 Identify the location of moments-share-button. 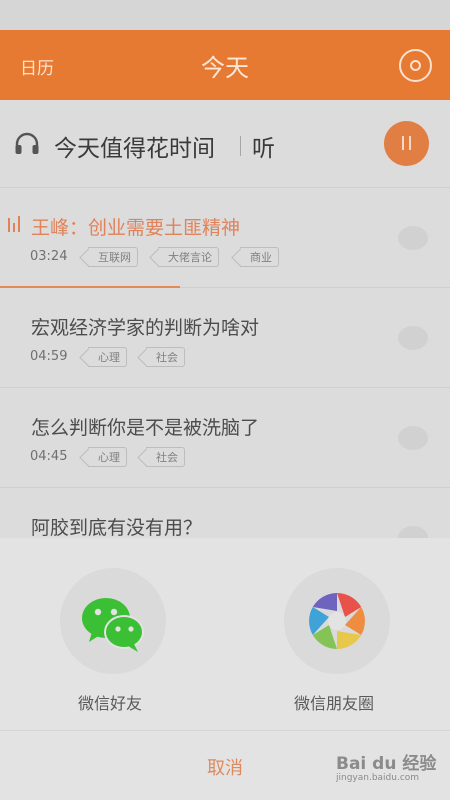
(337, 621).